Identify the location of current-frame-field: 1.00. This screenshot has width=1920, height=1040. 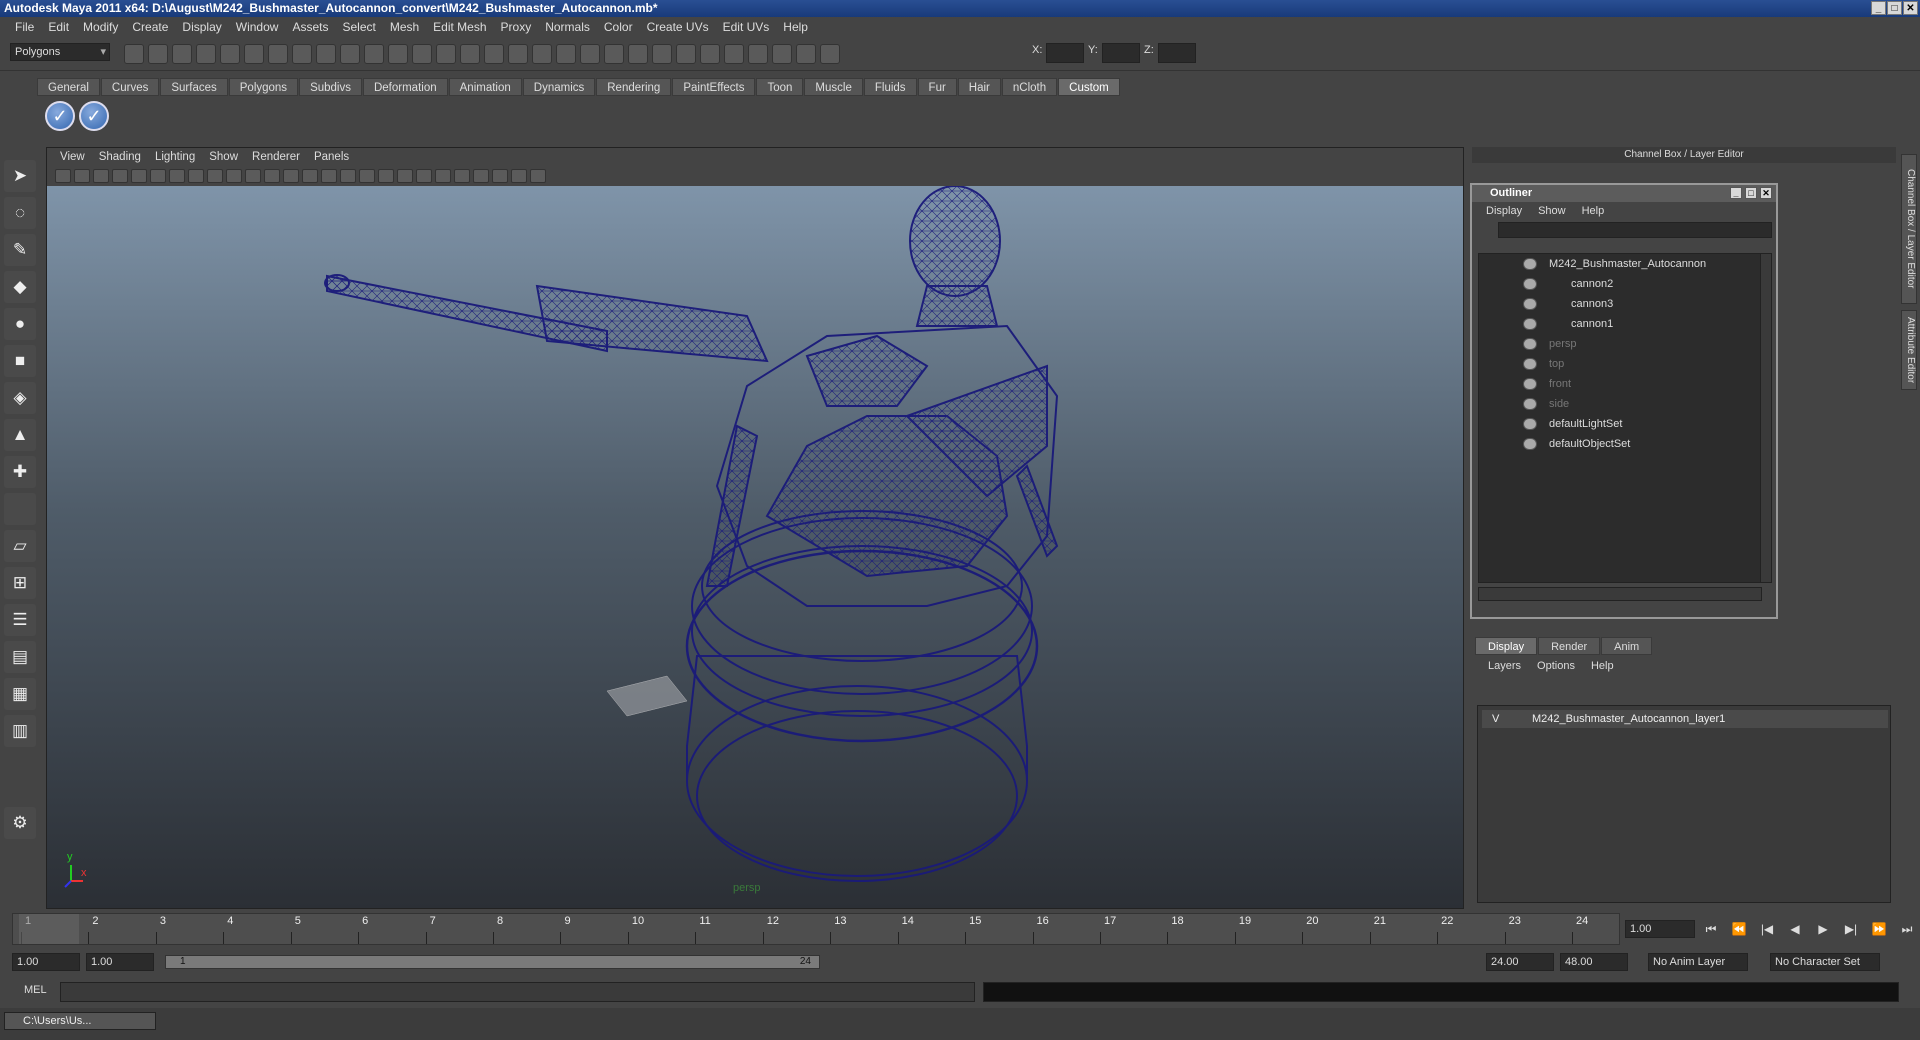
(1660, 929).